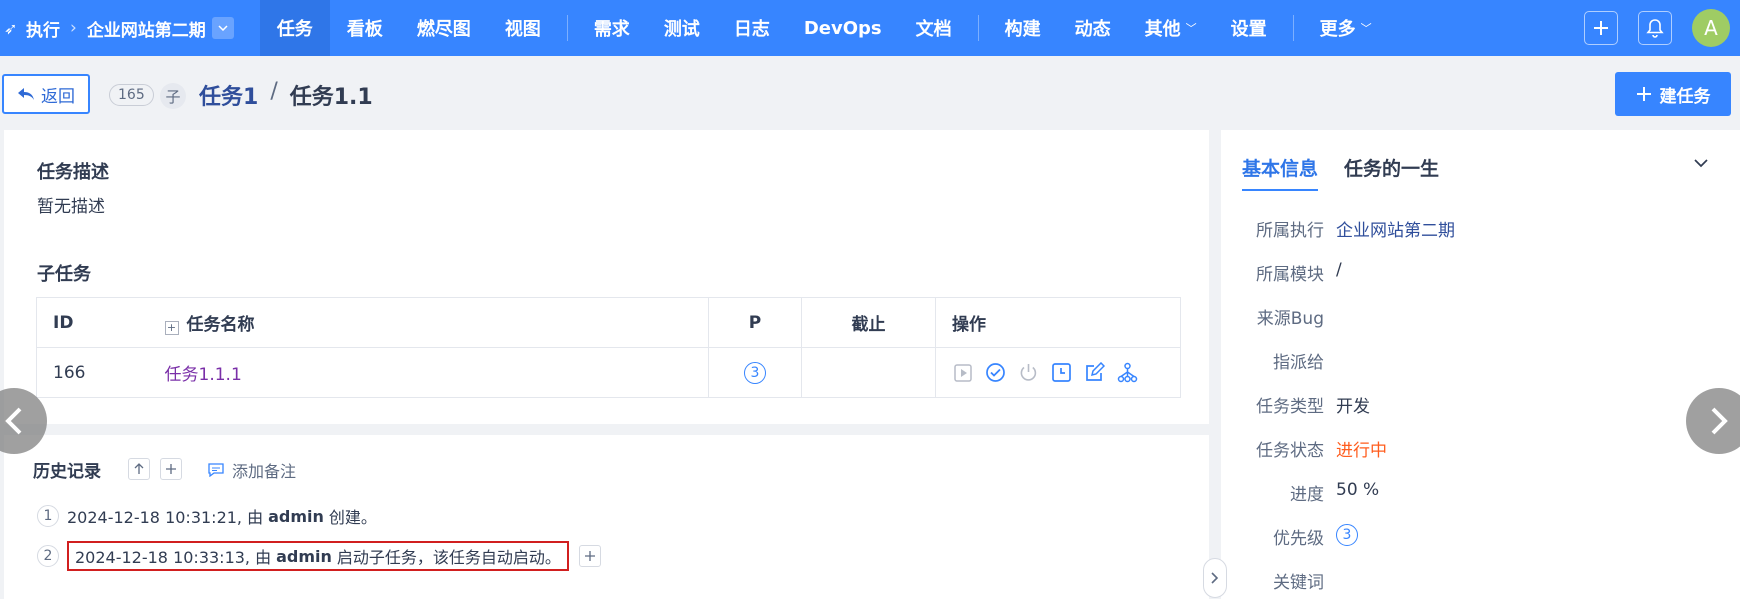 Image resolution: width=1740 pixels, height=599 pixels. Describe the element at coordinates (43, 28) in the screenshot. I see `exec-link: 执行` at that location.